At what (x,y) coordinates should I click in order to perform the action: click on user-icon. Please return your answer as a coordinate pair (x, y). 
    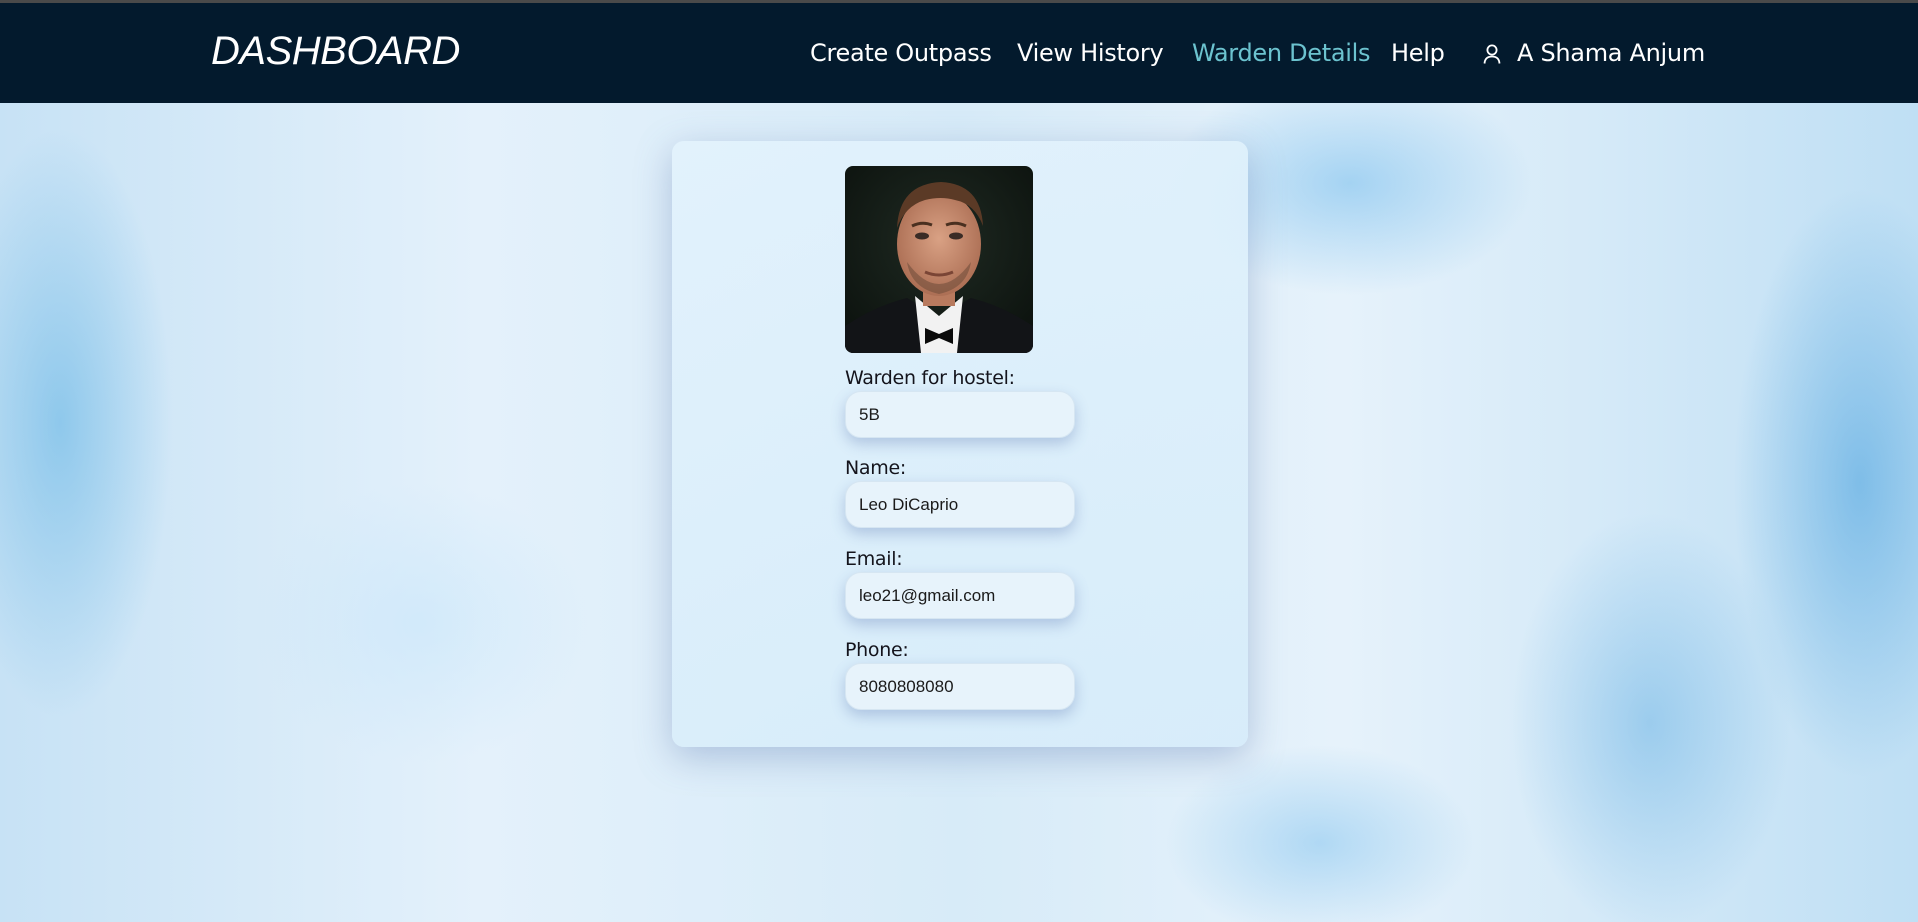
    Looking at the image, I should click on (1492, 54).